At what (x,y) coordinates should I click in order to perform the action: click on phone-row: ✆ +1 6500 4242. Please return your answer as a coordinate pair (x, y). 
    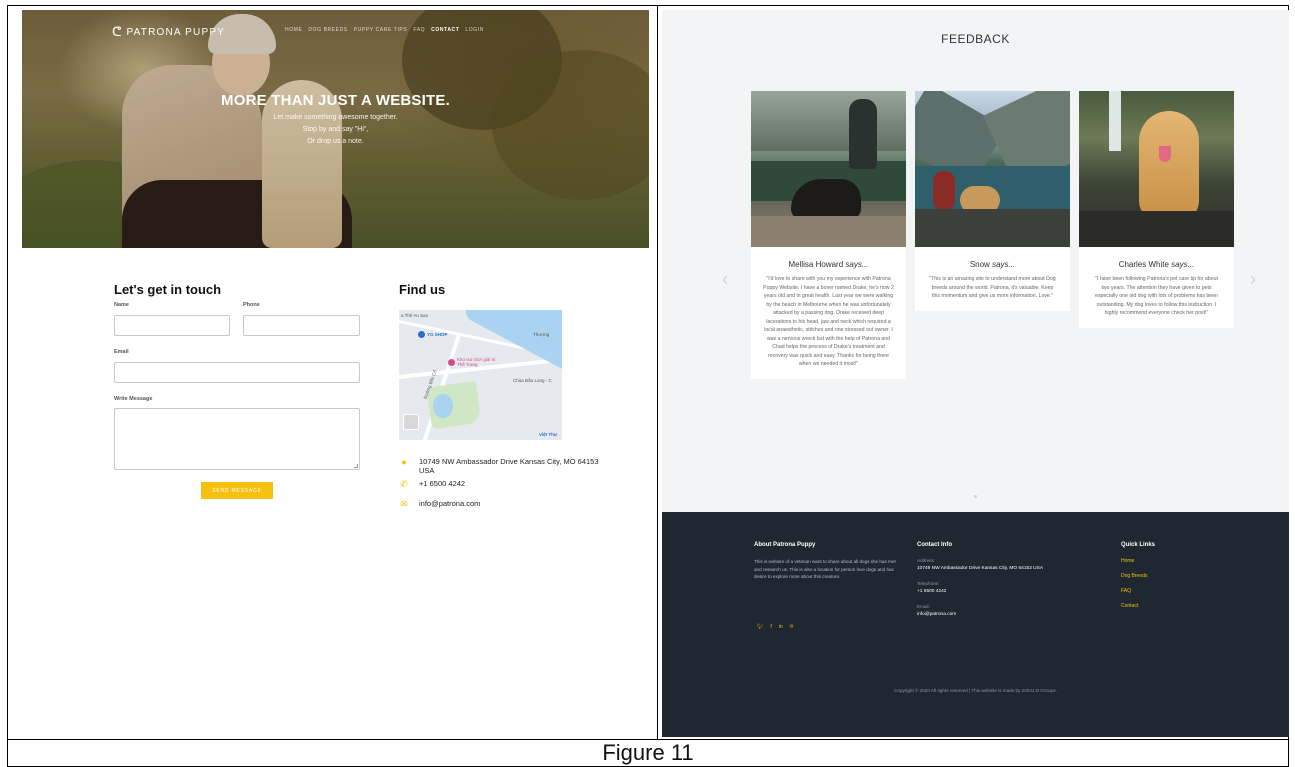
    Looking at the image, I should click on (432, 484).